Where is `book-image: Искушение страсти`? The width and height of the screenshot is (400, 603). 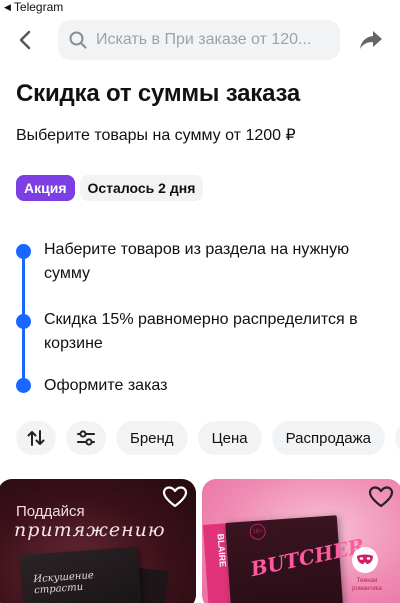
book-image: Искушение страсти is located at coordinates (81, 574).